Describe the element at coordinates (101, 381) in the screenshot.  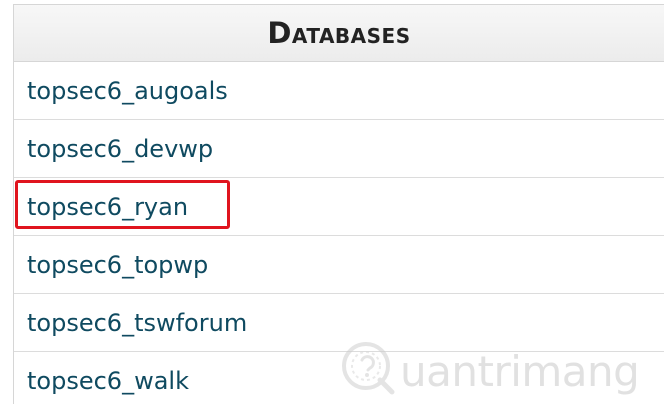
I see `database-link-walk: topsec6_walk` at that location.